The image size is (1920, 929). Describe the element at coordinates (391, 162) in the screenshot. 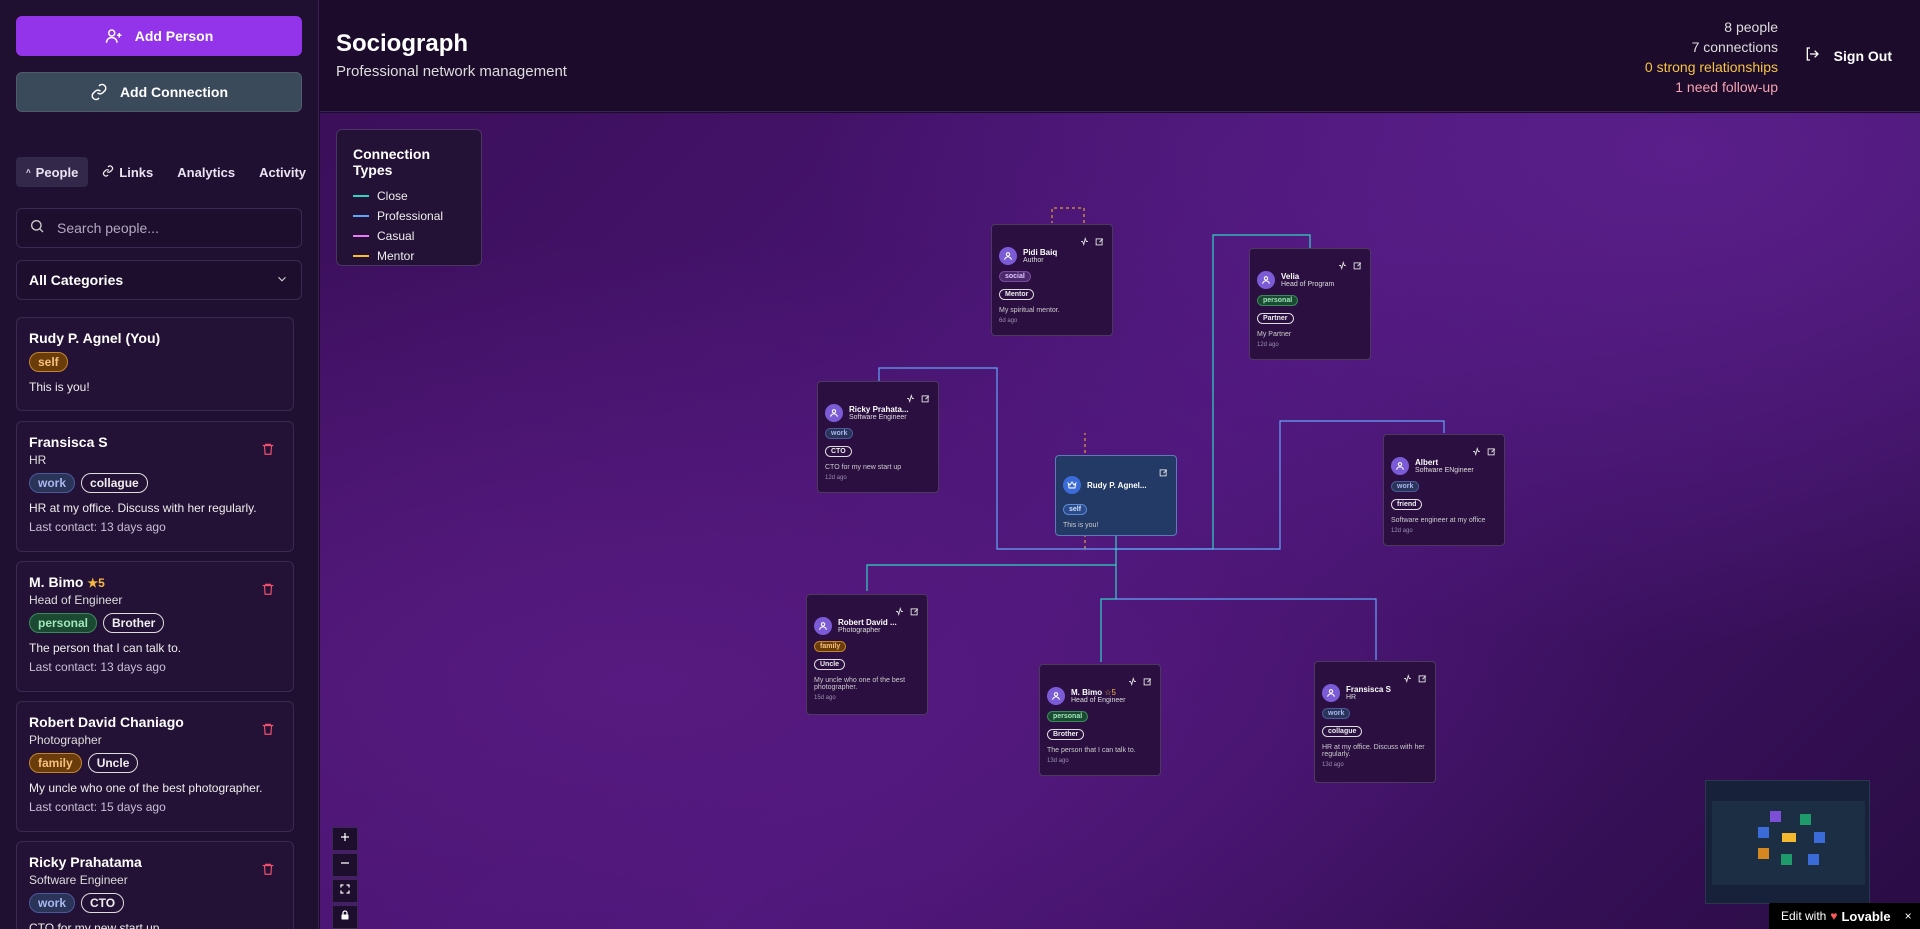

I see `legend-title: Connection Types` at that location.